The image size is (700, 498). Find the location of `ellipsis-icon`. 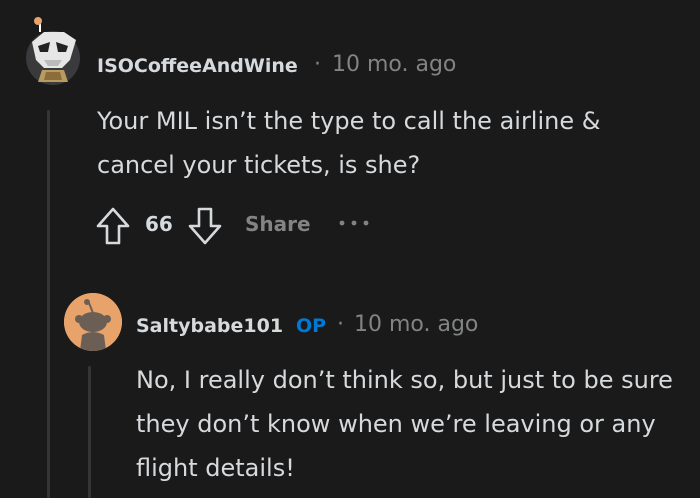

ellipsis-icon is located at coordinates (354, 223).